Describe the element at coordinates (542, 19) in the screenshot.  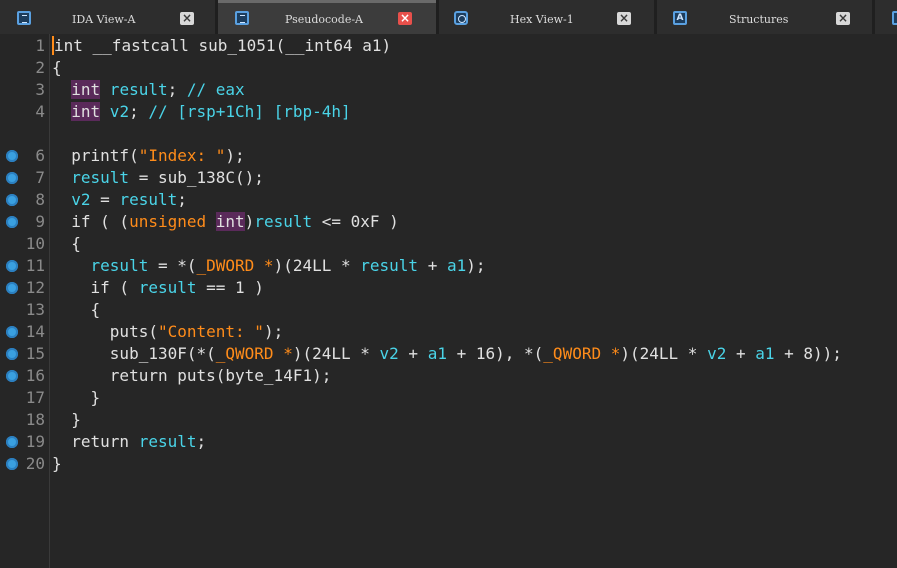
I see `tab-label: Hex View-1` at that location.